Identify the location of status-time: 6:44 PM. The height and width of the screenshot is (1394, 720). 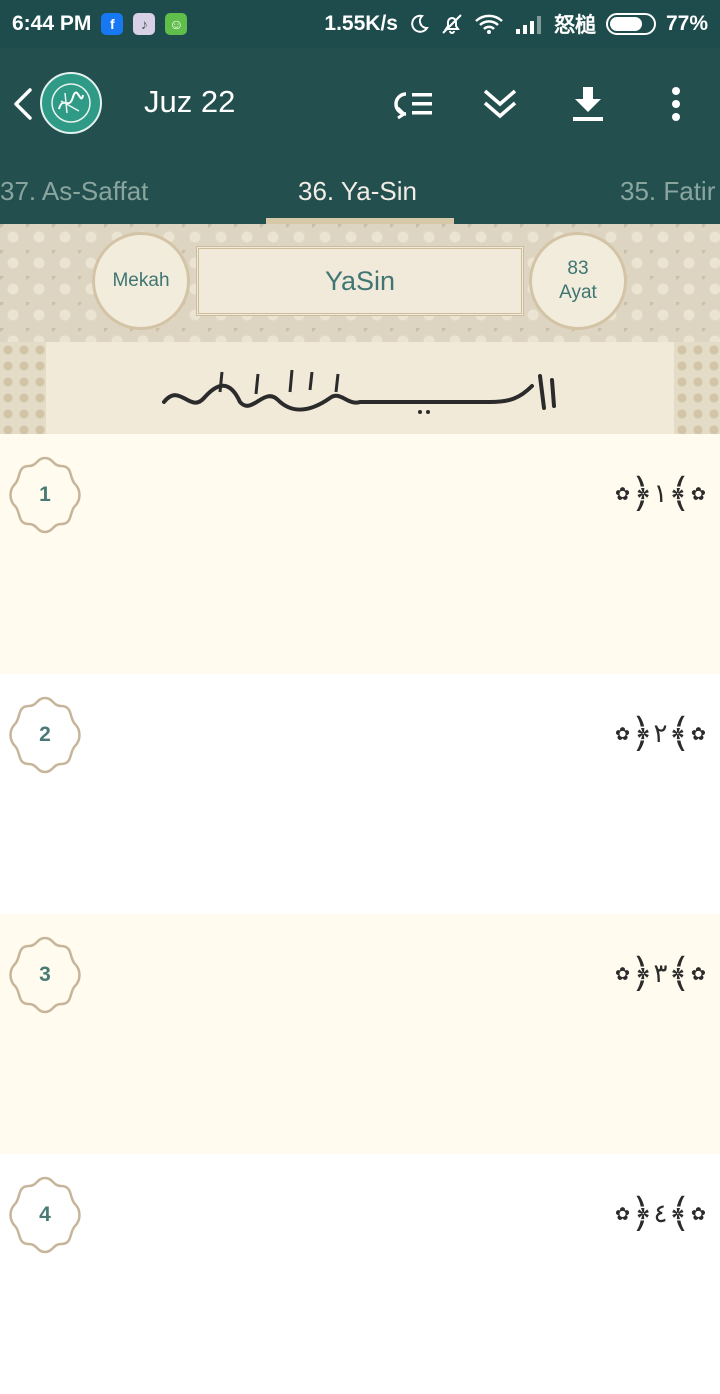
(52, 23).